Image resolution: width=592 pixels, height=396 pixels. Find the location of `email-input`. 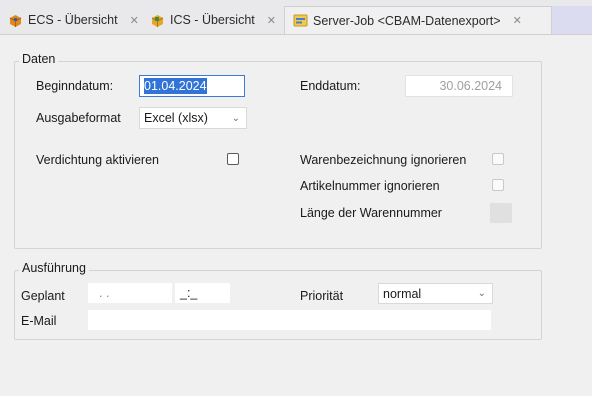

email-input is located at coordinates (289, 320).